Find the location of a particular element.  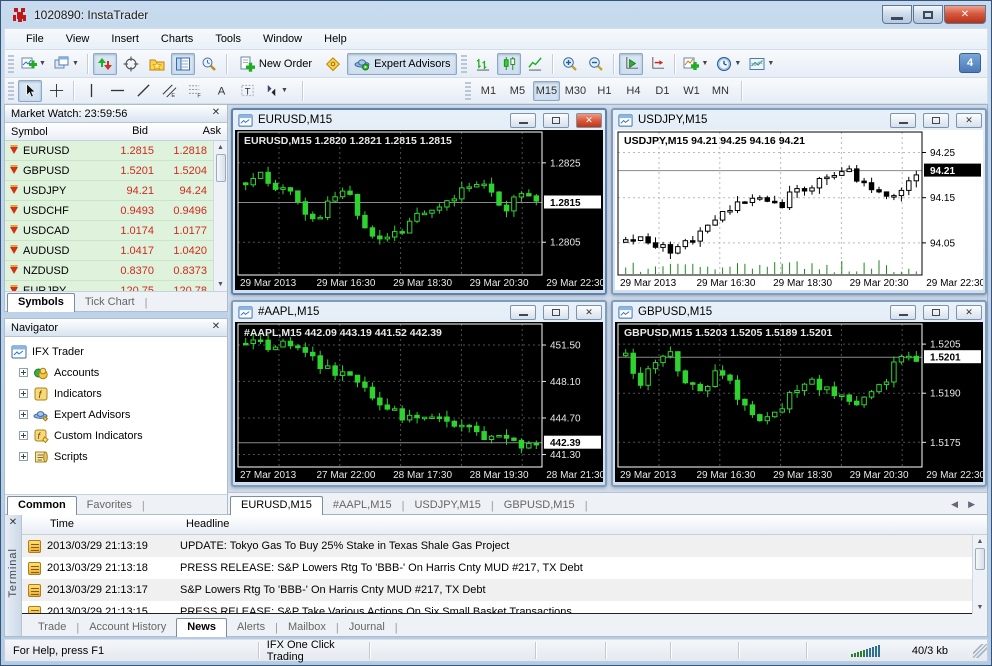

crosshair-button is located at coordinates (131, 64).